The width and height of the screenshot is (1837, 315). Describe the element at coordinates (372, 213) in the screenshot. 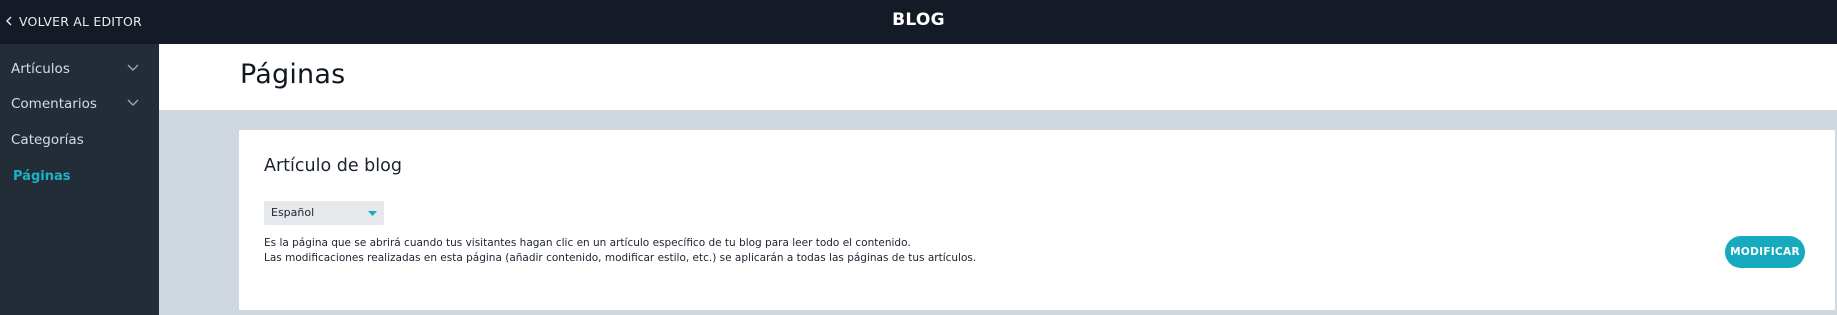

I see `caret-down-icon` at that location.